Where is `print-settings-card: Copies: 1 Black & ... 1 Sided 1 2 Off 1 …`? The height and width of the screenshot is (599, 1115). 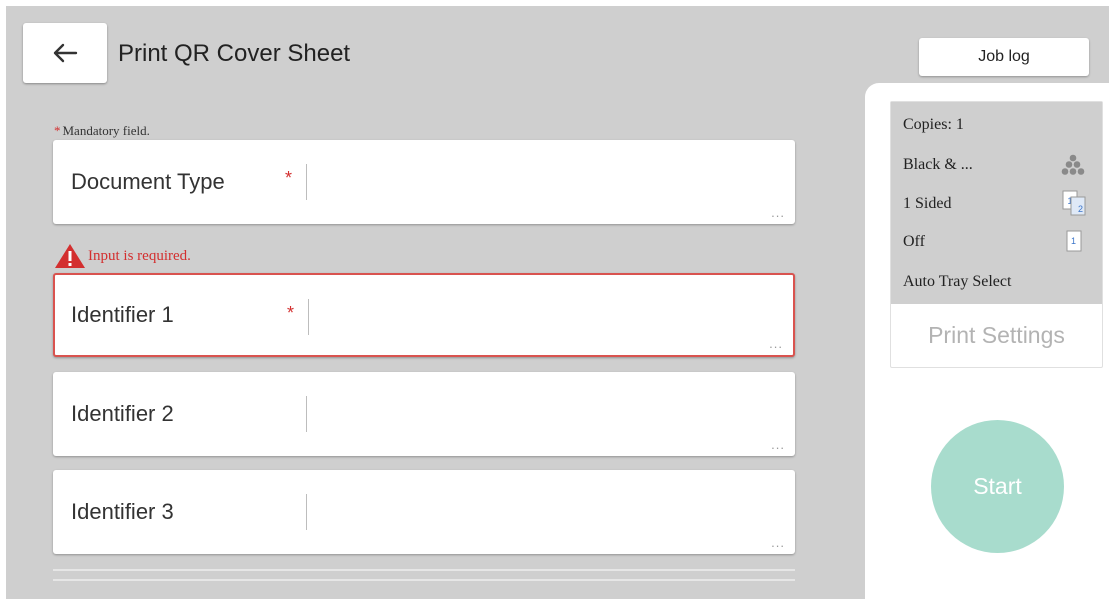
print-settings-card: Copies: 1 Black & ... 1 Sided 1 2 Off 1 … is located at coordinates (996, 234).